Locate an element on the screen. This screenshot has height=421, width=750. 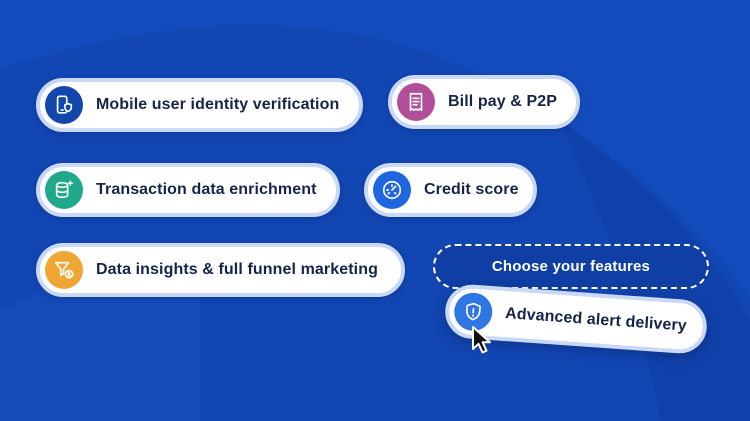
feature-chip-transaction-enrichment: Transaction data enrichment is located at coordinates (188, 190).